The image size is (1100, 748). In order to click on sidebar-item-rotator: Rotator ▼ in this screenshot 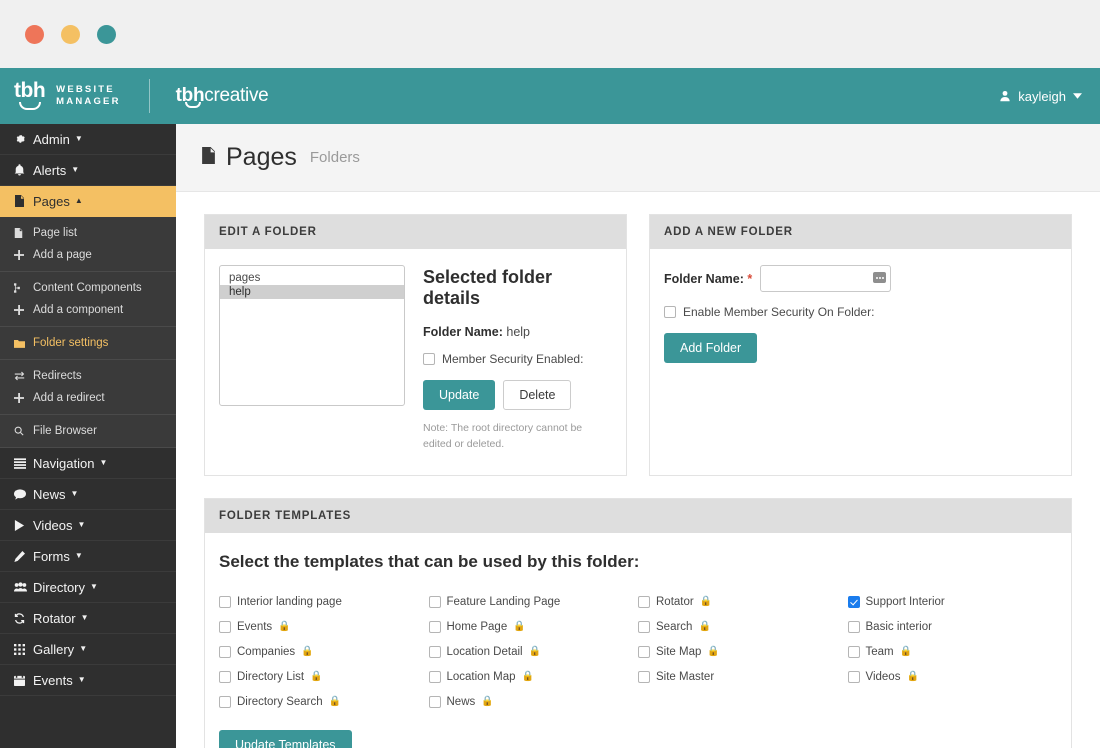, I will do `click(88, 618)`.